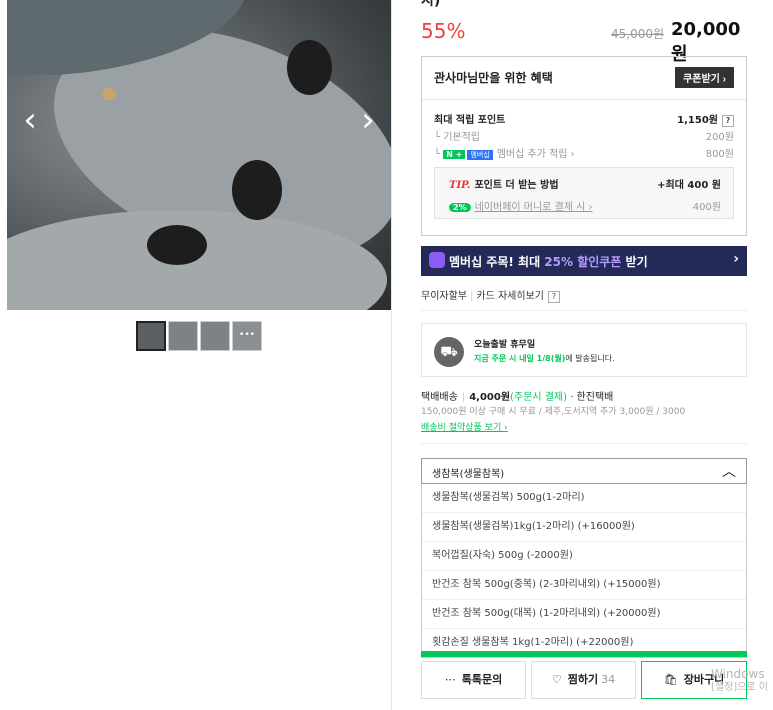  I want to click on option-item: 복어껍질(자숙) 500g (-2000원), so click(584, 556).